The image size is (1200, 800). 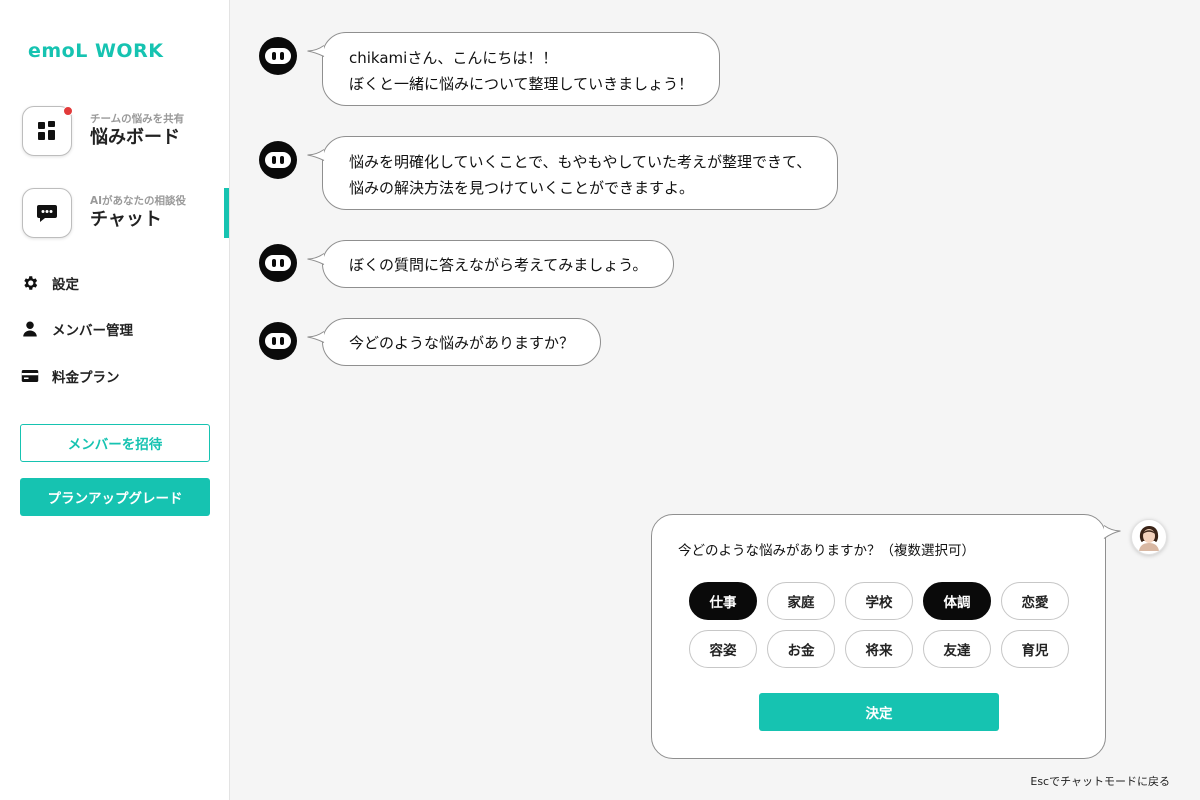 I want to click on panel-tail, so click(x=1112, y=532).